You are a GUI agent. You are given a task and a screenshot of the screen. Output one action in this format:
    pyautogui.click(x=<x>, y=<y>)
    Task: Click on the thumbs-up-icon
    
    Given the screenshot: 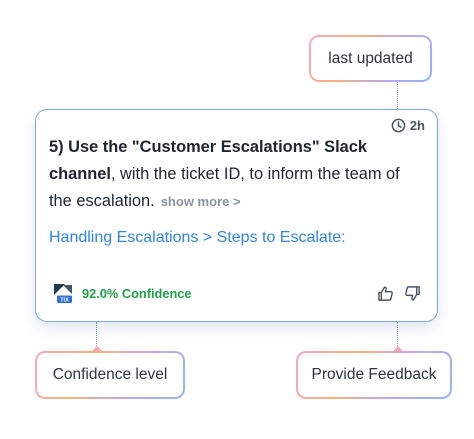 What is the action you would take?
    pyautogui.click(x=385, y=293)
    